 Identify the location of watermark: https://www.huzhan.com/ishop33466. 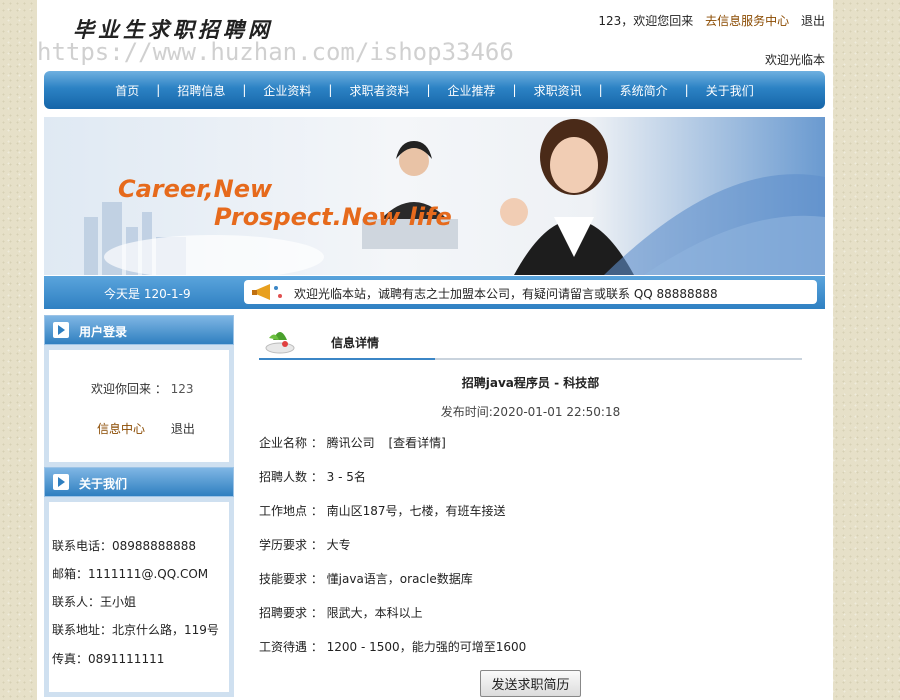
(275, 52).